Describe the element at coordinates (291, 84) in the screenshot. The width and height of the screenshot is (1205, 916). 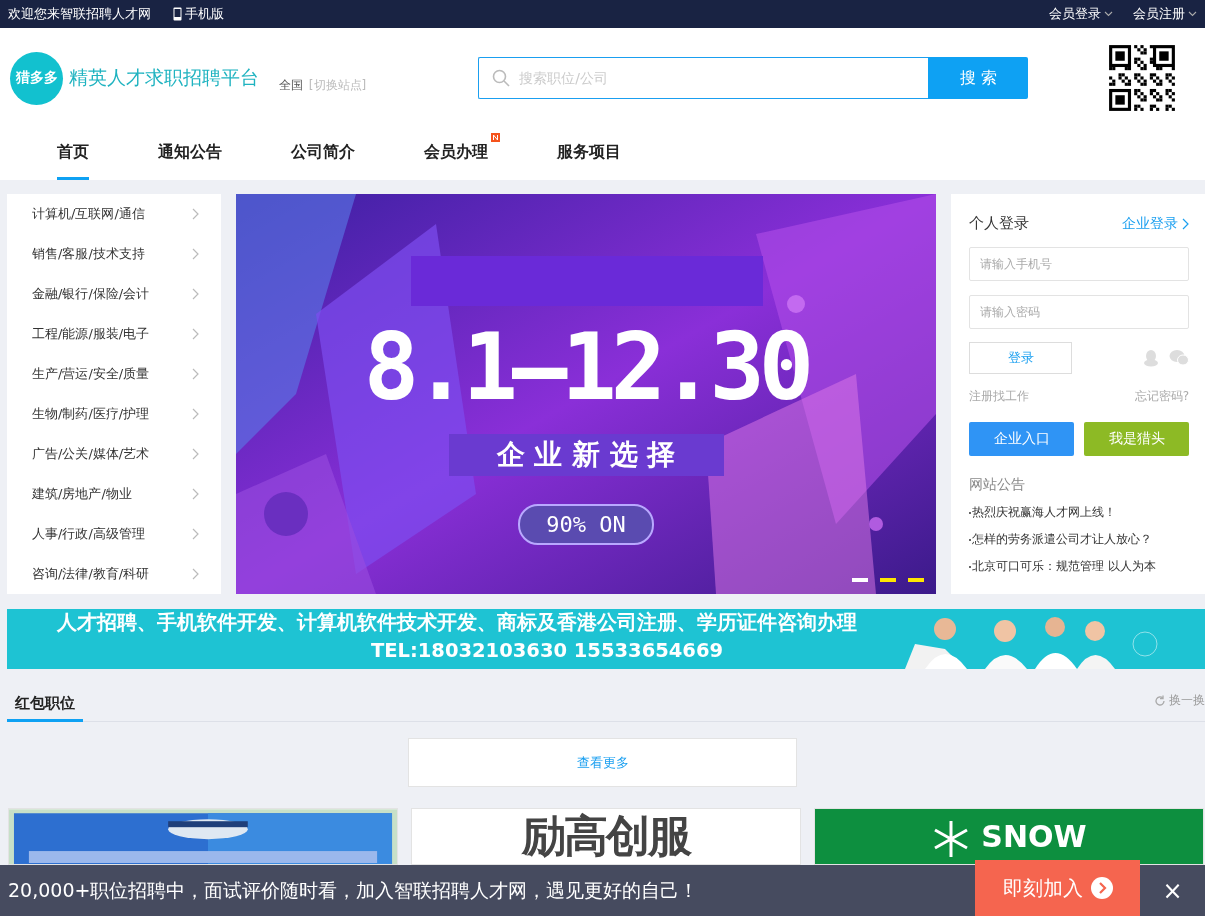
I see `city-label: 全国` at that location.